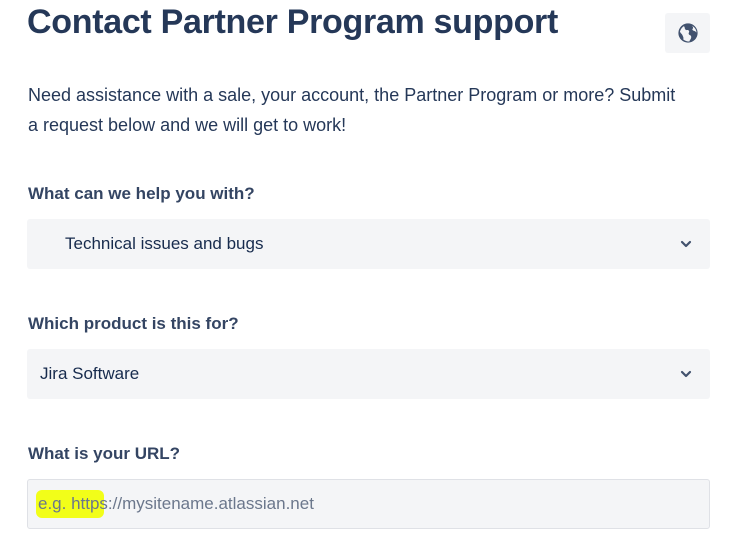 The height and width of the screenshot is (548, 750). Describe the element at coordinates (90, 373) in the screenshot. I see `product-value: Jira Software` at that location.